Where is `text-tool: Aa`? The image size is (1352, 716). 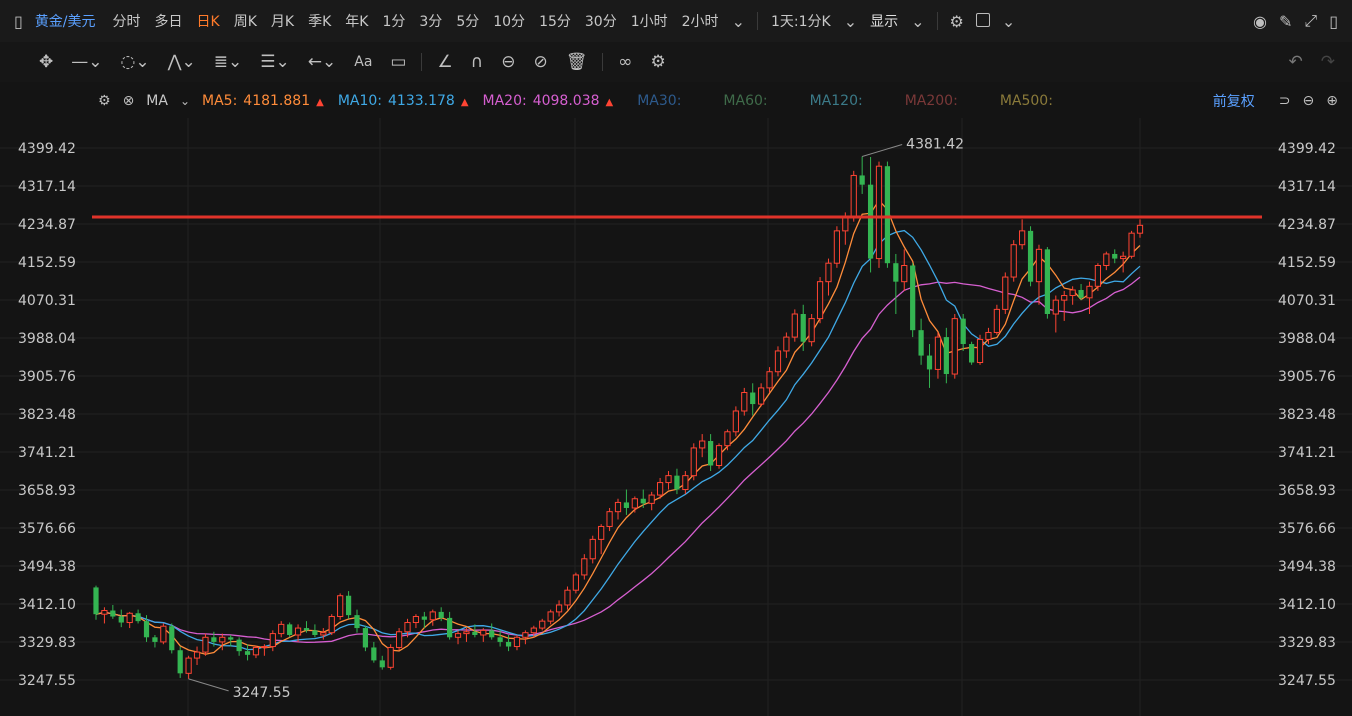
text-tool: Aa is located at coordinates (363, 62).